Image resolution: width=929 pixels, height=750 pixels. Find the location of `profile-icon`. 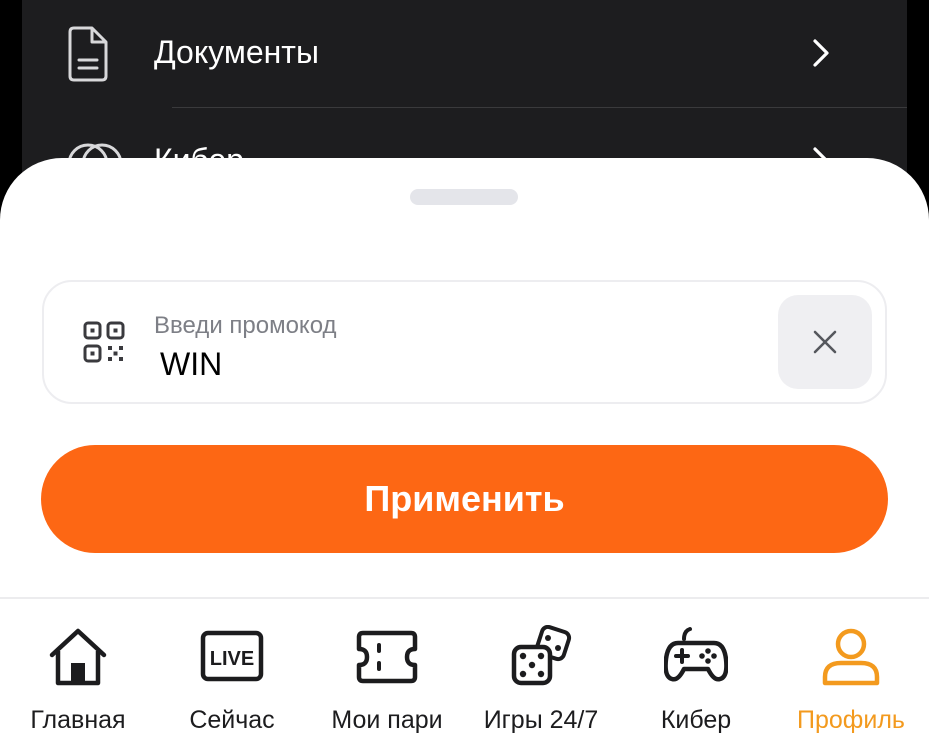

profile-icon is located at coordinates (851, 657).